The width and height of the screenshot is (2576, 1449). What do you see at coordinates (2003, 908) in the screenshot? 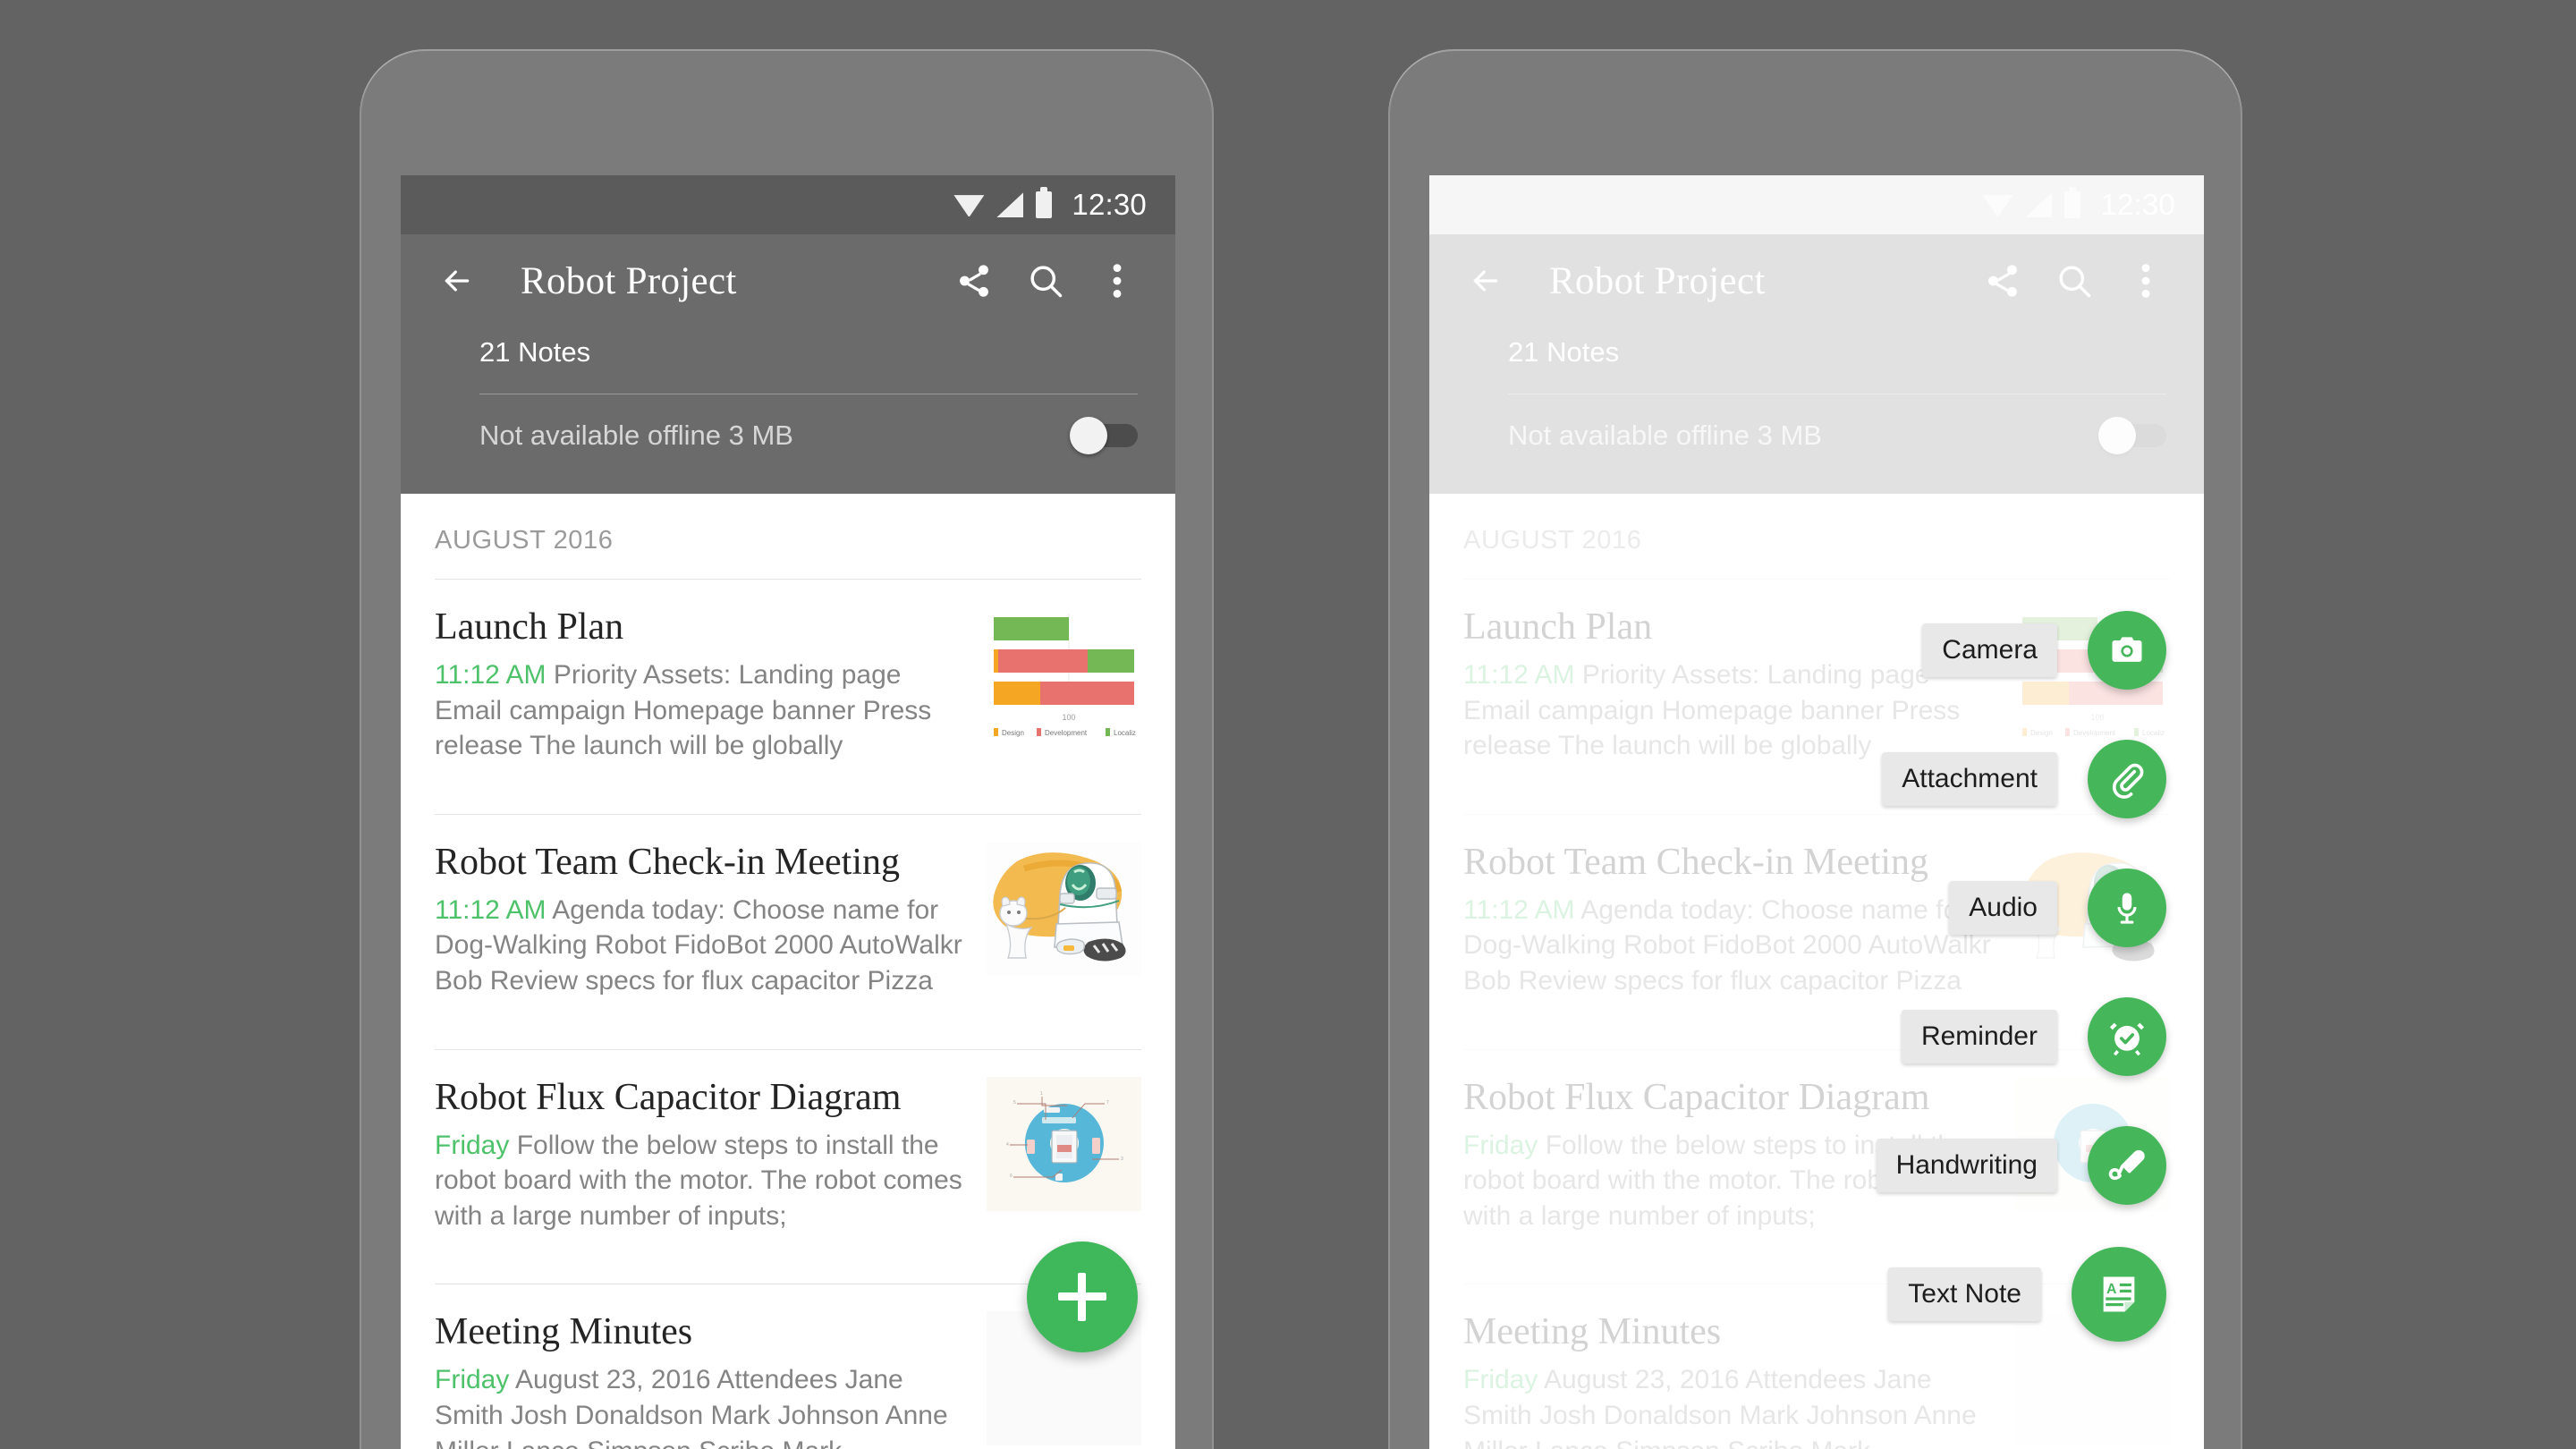
I see `speed-dial-label: Audio` at bounding box center [2003, 908].